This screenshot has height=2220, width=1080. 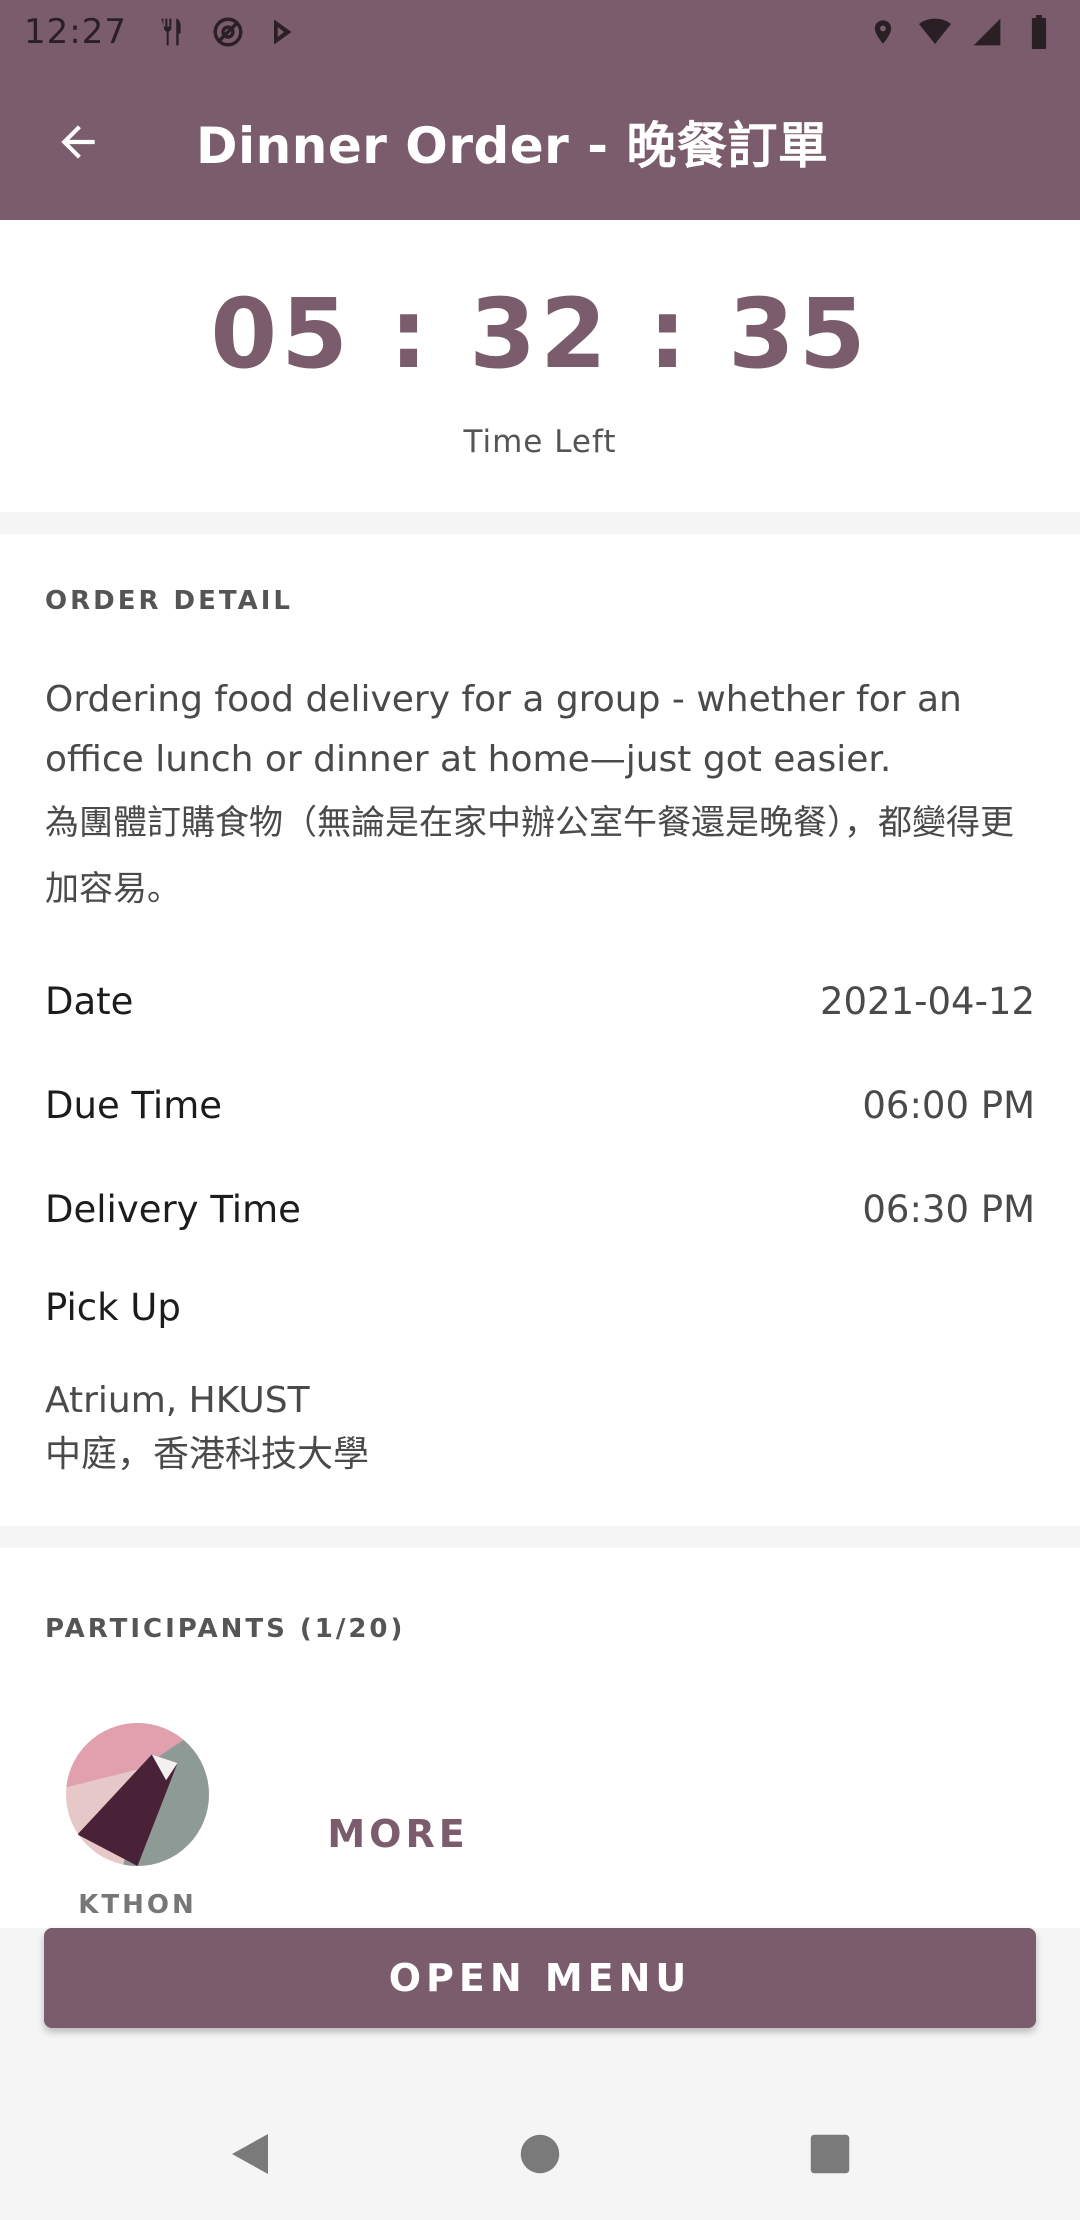 I want to click on square-recents-icon, so click(x=830, y=2154).